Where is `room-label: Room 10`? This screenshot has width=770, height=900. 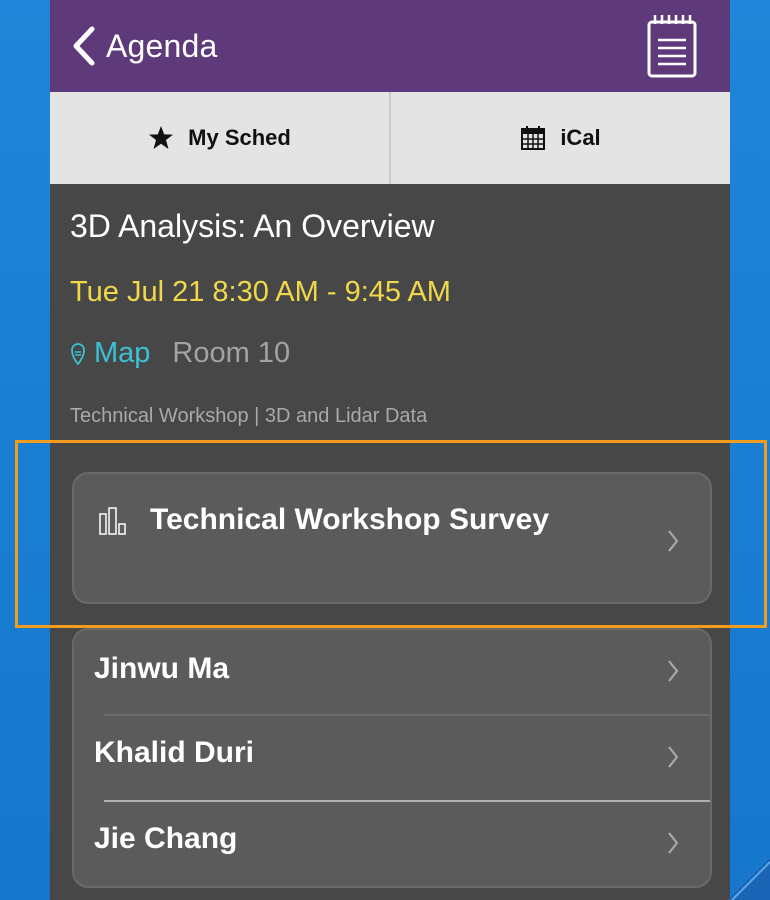 room-label: Room 10 is located at coordinates (231, 353).